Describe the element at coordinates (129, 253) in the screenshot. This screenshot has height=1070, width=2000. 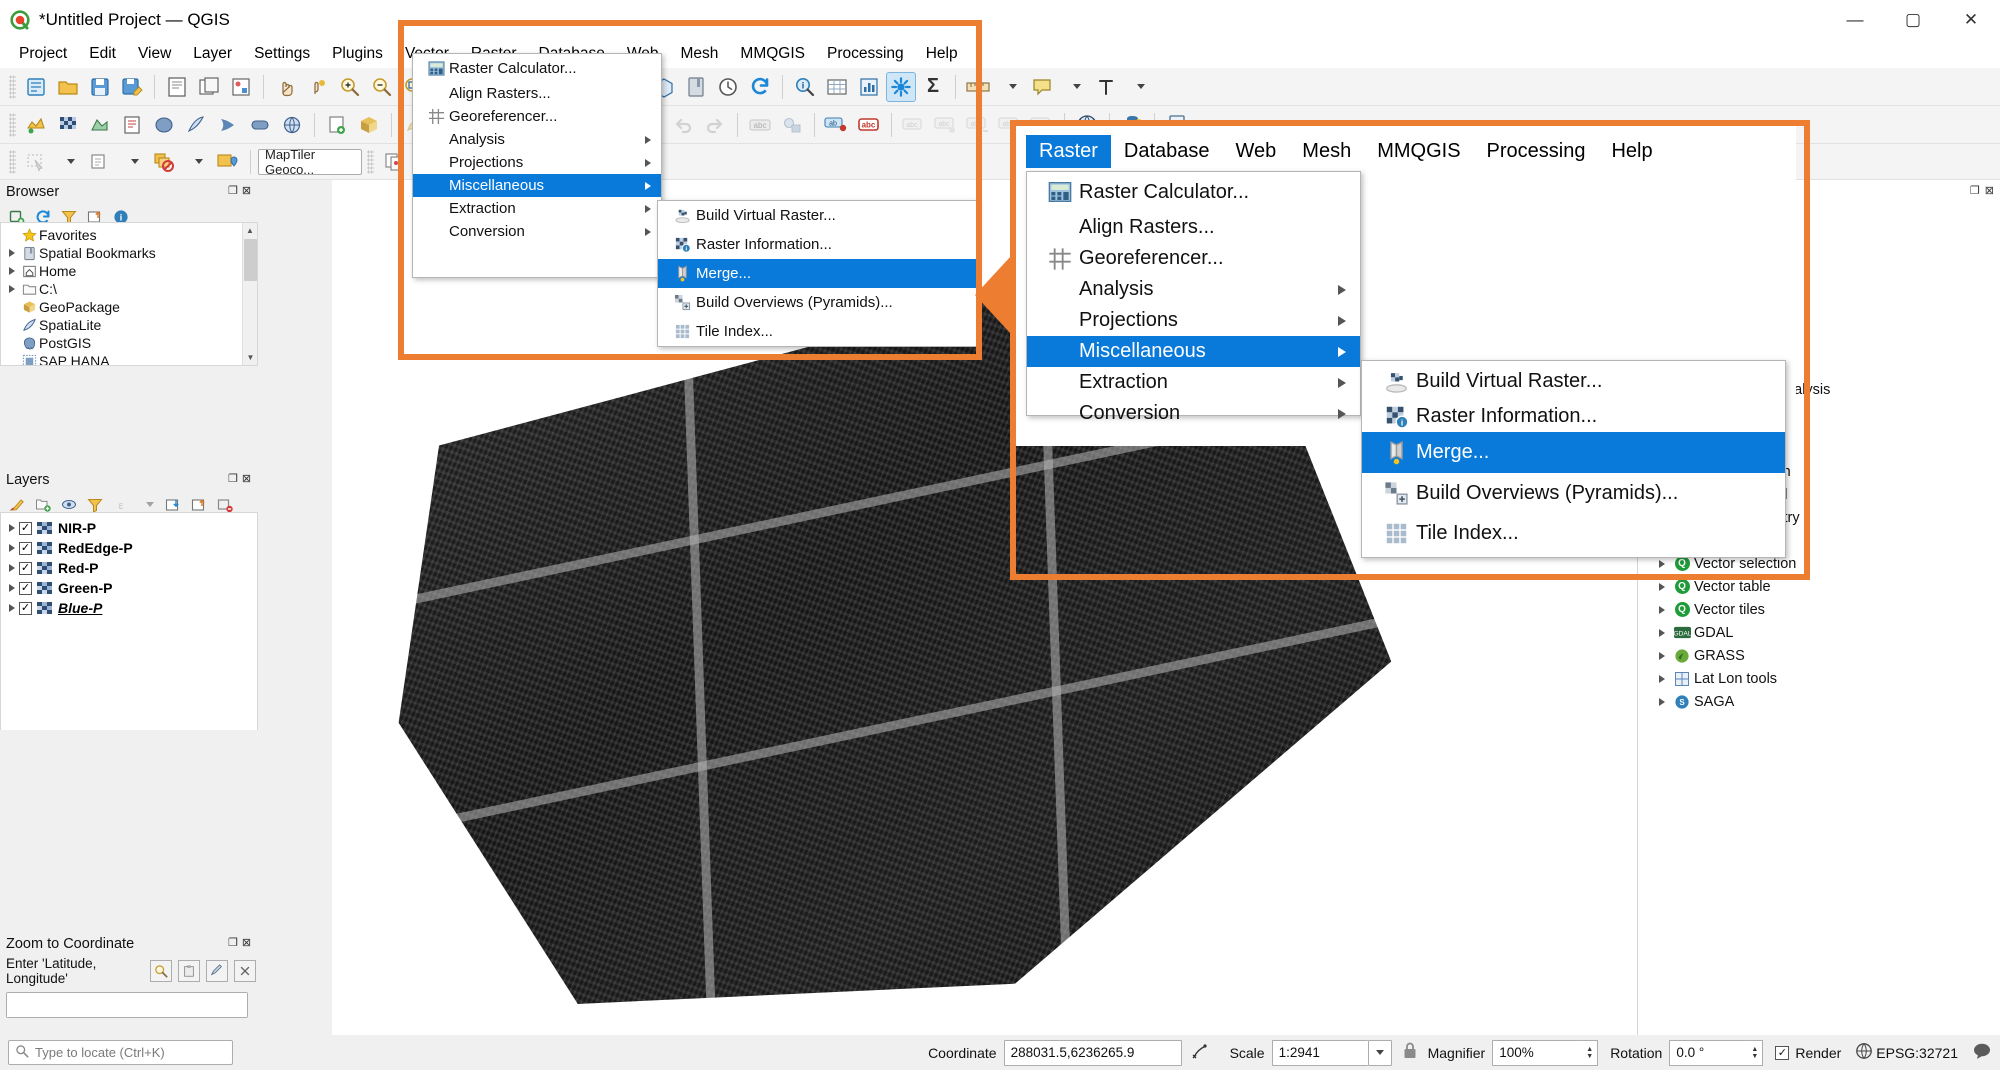
I see `browser-item-spatial-bookmarks: Spatial Bookmarks` at that location.